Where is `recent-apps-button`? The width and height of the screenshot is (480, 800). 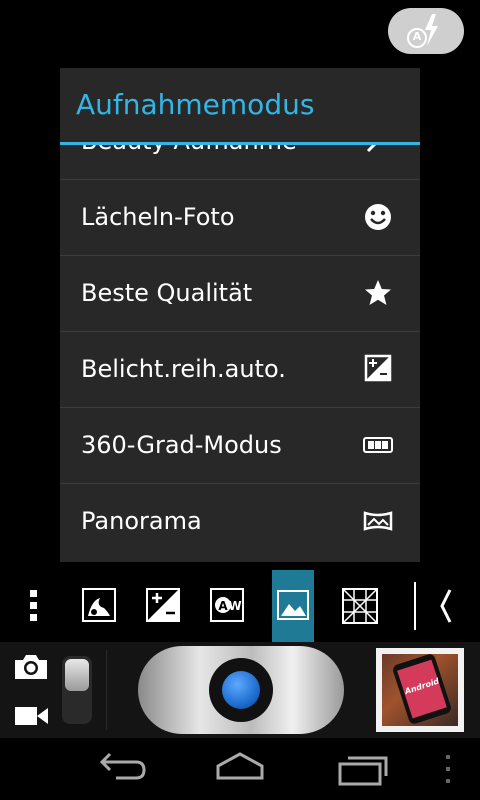 recent-apps-button is located at coordinates (360, 768).